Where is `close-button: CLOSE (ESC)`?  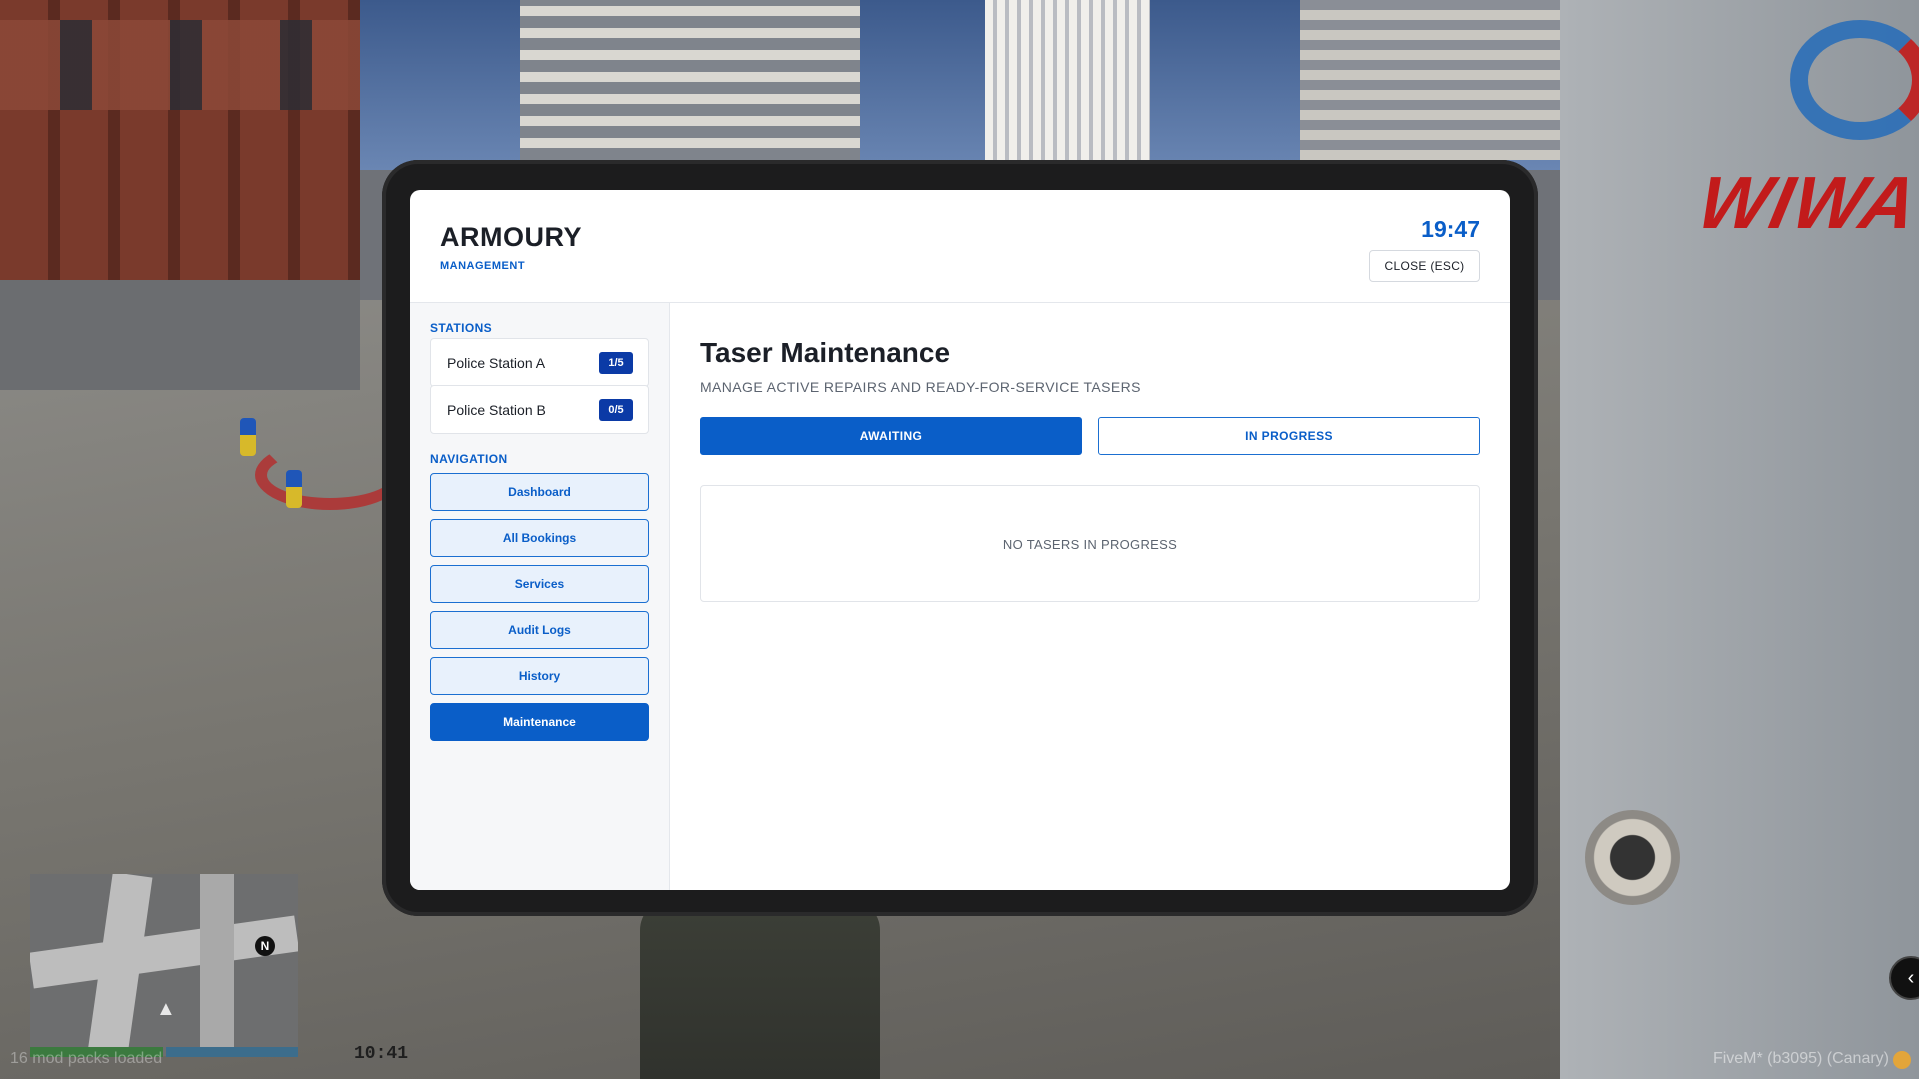
close-button: CLOSE (ESC) is located at coordinates (1424, 266).